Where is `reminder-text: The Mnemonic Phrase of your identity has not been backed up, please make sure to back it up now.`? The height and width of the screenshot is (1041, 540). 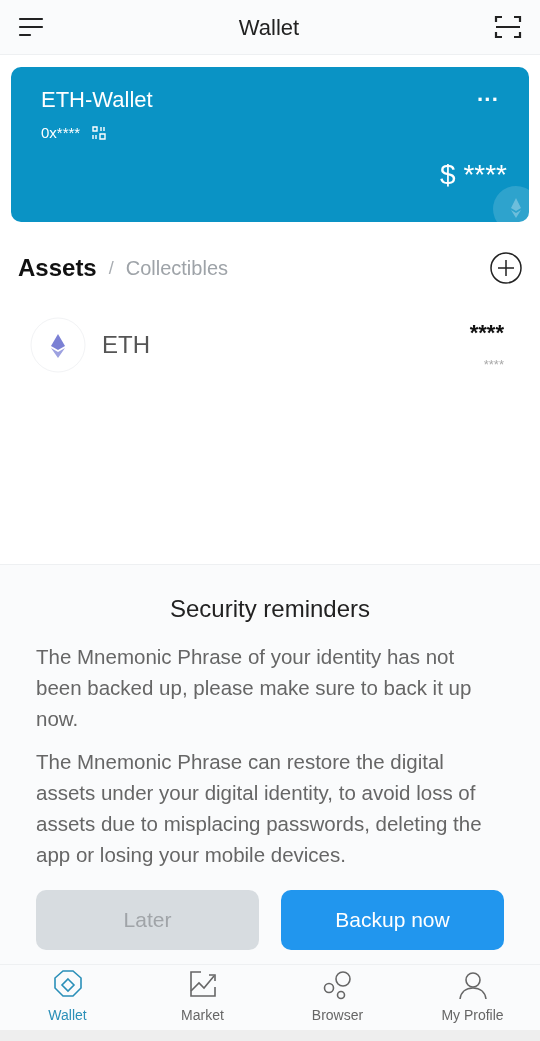
reminder-text: The Mnemonic Phrase of your identity has not been backed up, please make sure to back it up now. is located at coordinates (254, 688).